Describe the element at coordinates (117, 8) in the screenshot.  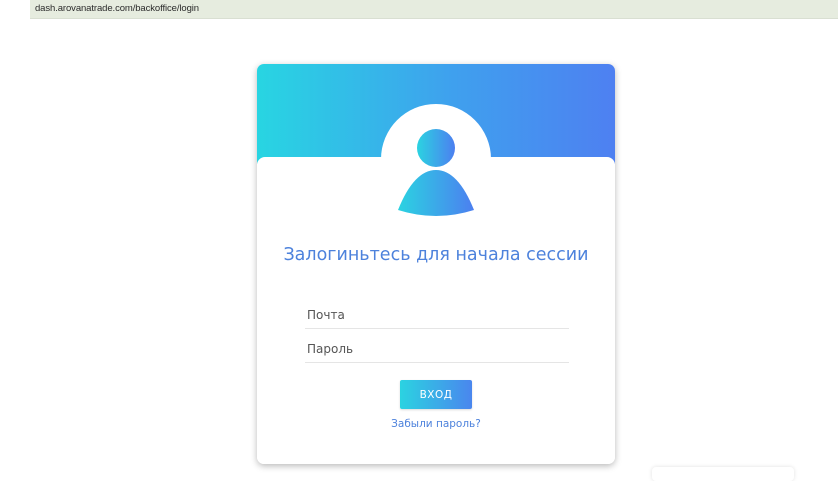
I see `url-text: dash.arovanatrade.com/backoffice/login` at that location.